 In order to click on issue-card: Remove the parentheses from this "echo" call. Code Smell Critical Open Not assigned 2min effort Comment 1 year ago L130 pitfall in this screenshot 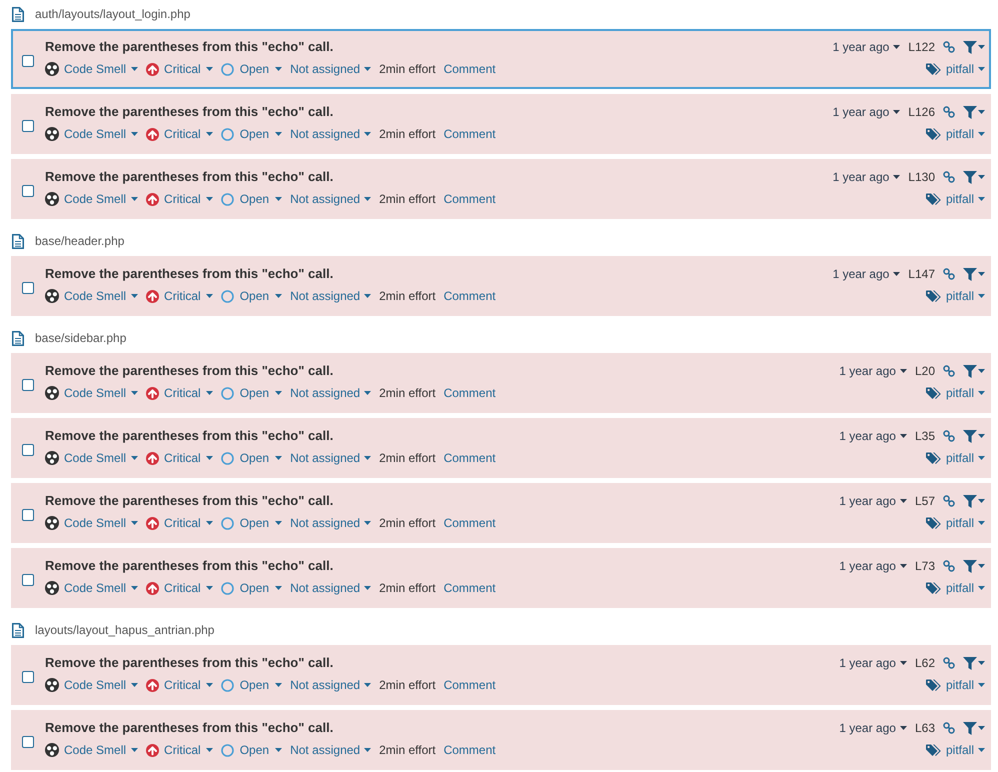, I will do `click(501, 189)`.